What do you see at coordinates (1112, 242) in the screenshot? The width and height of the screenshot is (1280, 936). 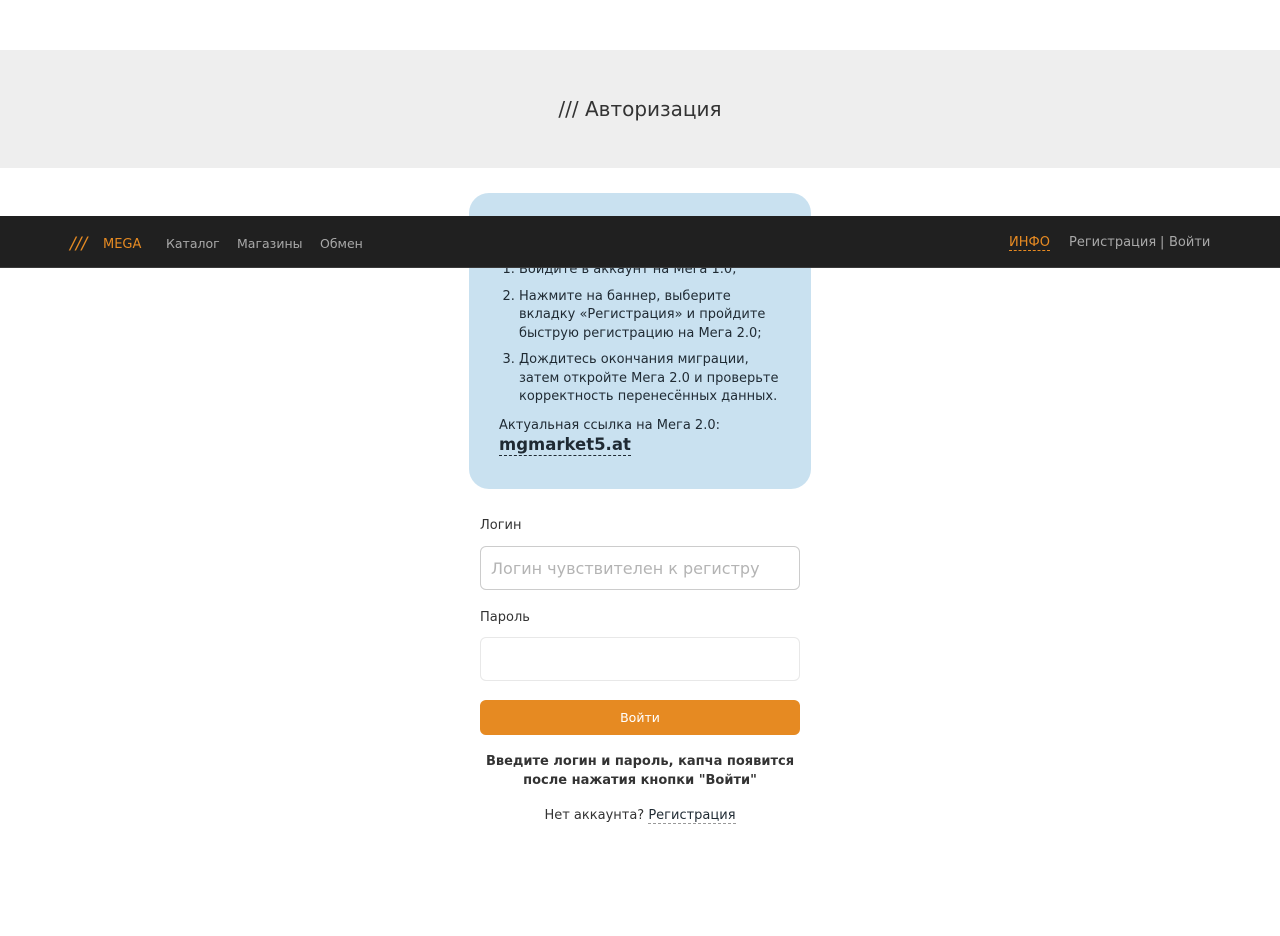 I see `nav-register-link: Регистрация` at bounding box center [1112, 242].